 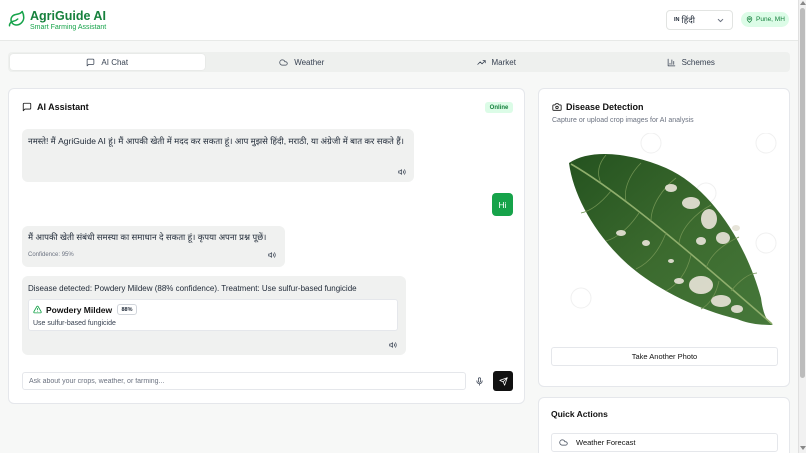 What do you see at coordinates (606, 442) in the screenshot?
I see `quick-action-label: Weather Forecast` at bounding box center [606, 442].